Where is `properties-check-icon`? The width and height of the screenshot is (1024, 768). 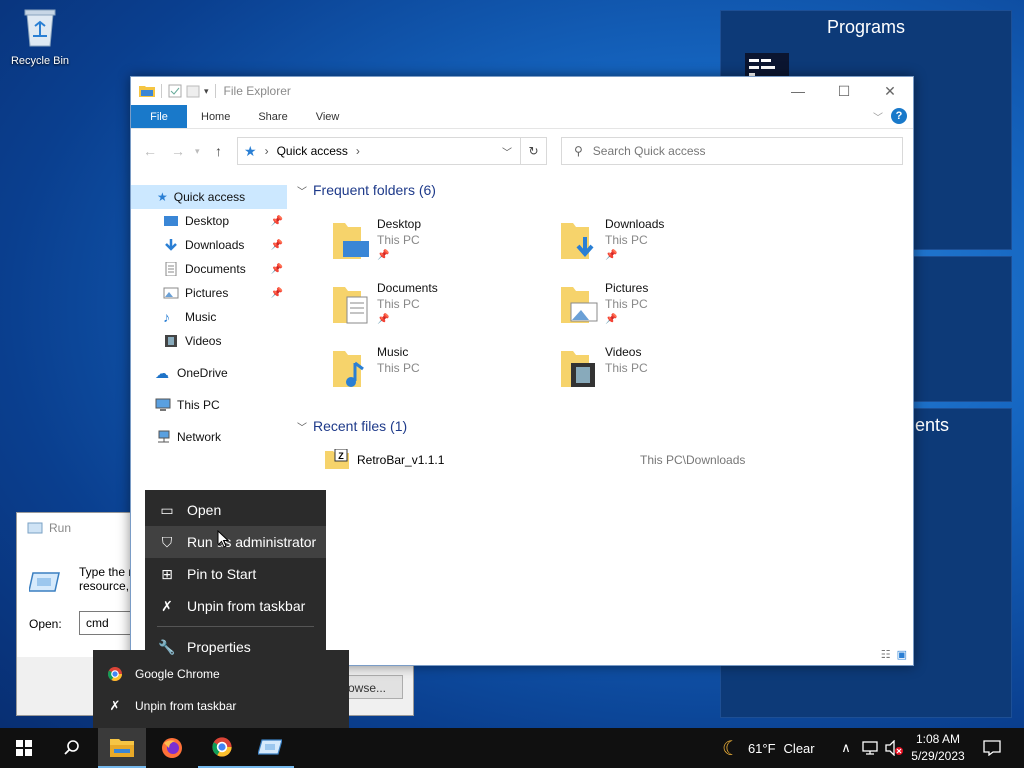 properties-check-icon is located at coordinates (175, 91).